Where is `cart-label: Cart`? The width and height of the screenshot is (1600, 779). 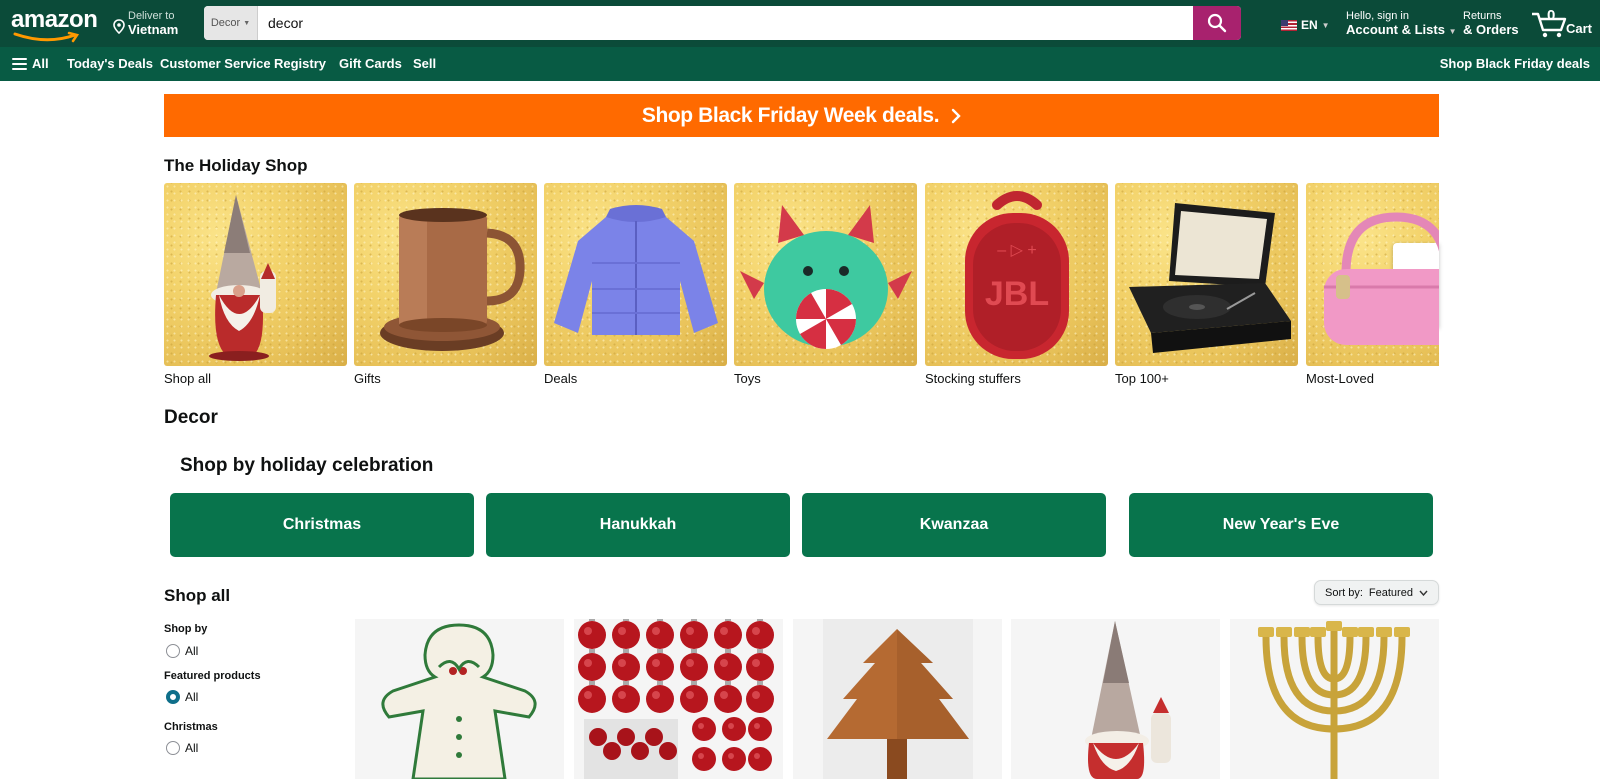 cart-label: Cart is located at coordinates (1579, 28).